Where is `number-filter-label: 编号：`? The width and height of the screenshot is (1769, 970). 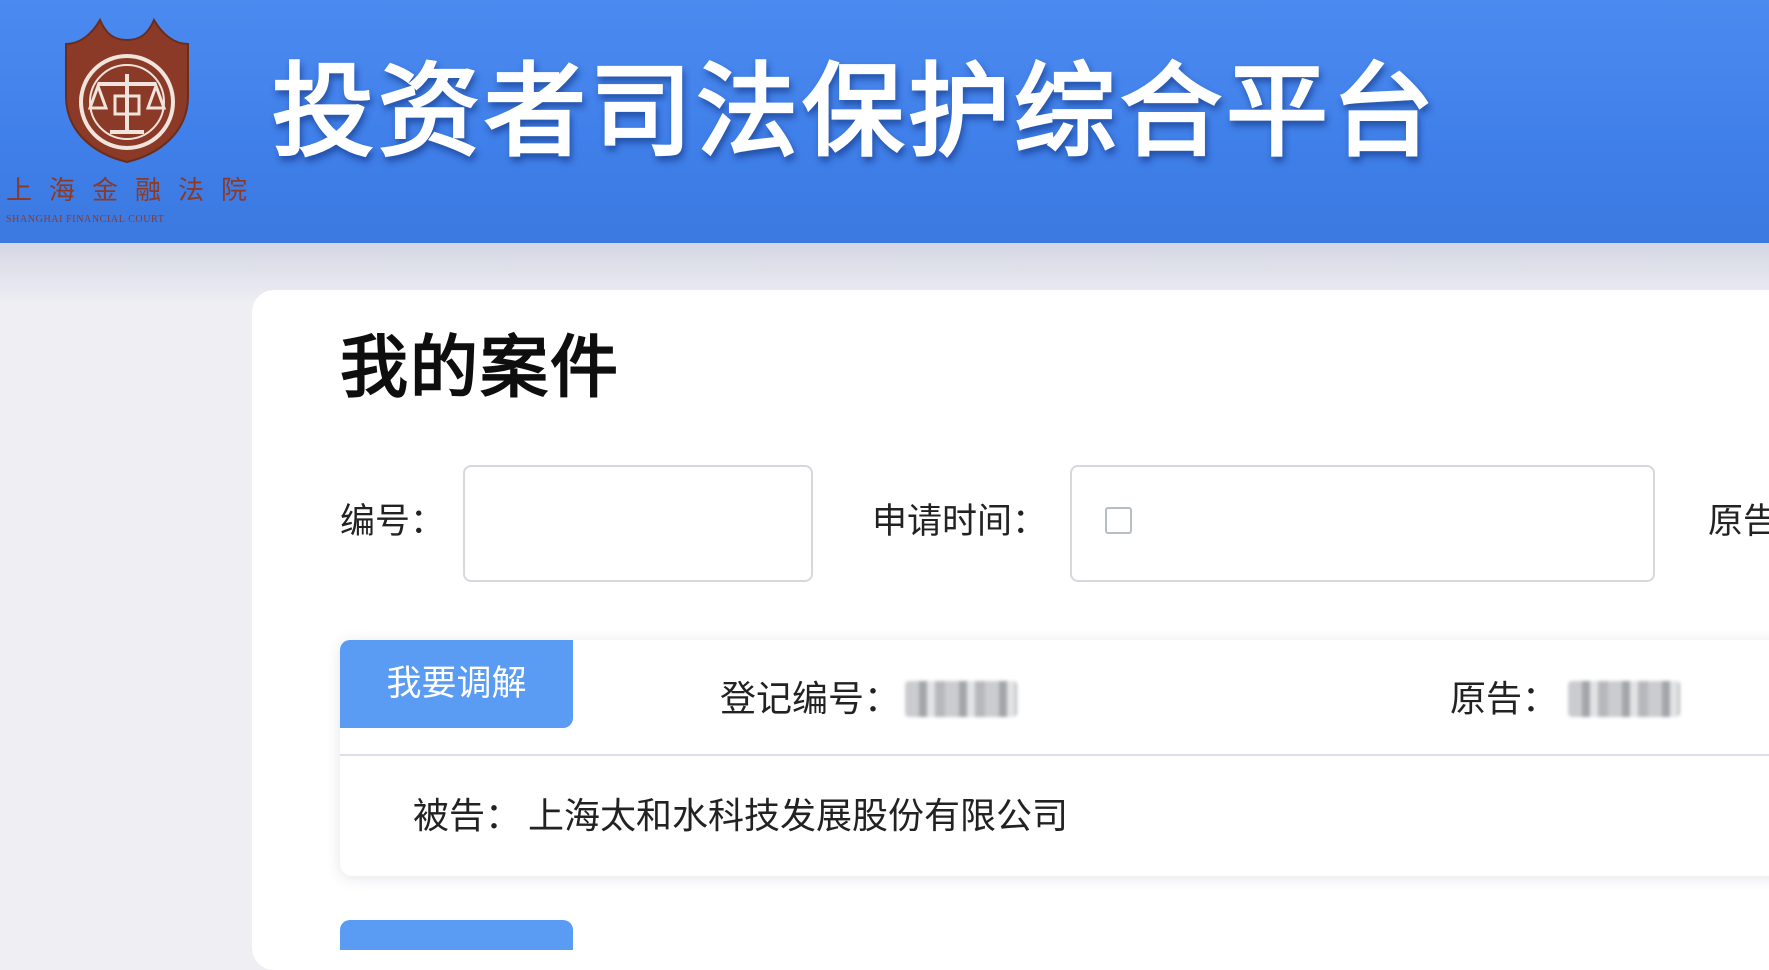 number-filter-label: 编号： is located at coordinates (393, 522).